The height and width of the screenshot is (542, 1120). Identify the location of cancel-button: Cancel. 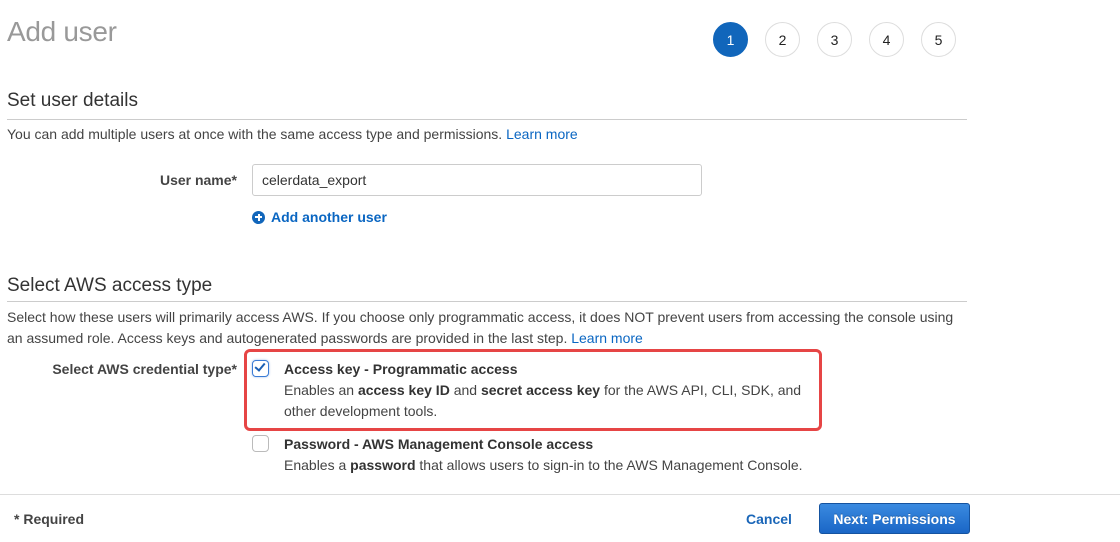
(769, 519).